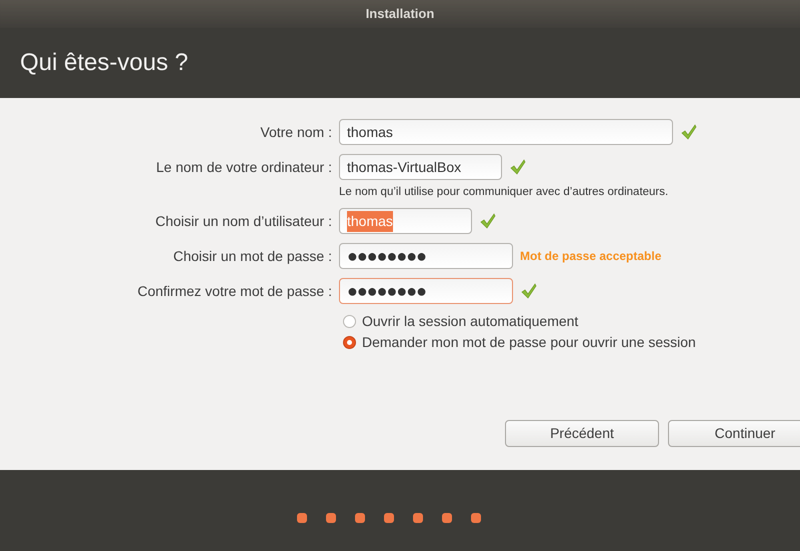 Image resolution: width=800 pixels, height=551 pixels. I want to click on field-label: Le nom de votre ordinateur :, so click(243, 167).